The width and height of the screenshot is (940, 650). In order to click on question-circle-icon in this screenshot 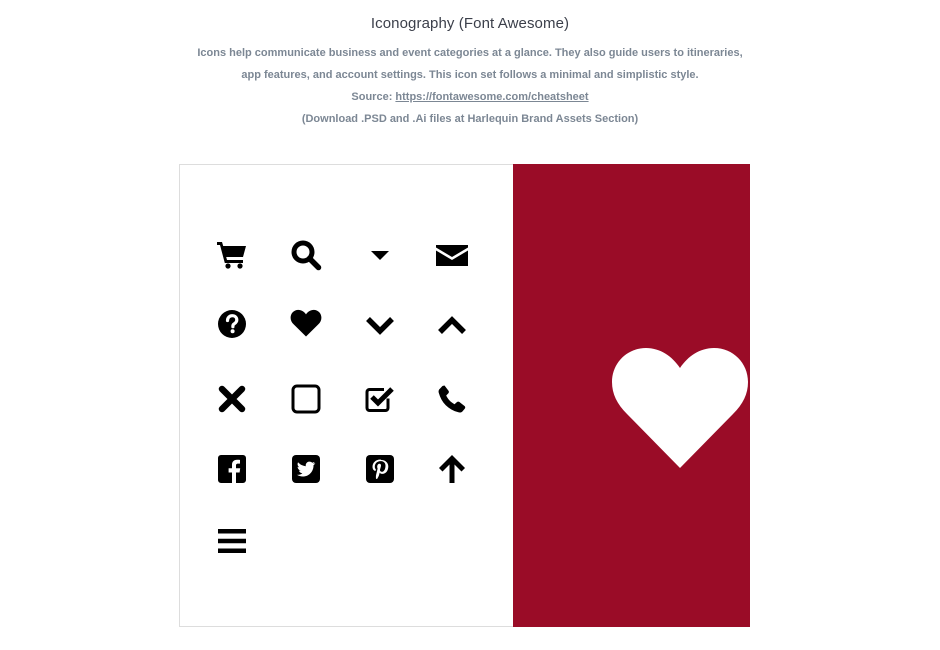, I will do `click(232, 324)`.